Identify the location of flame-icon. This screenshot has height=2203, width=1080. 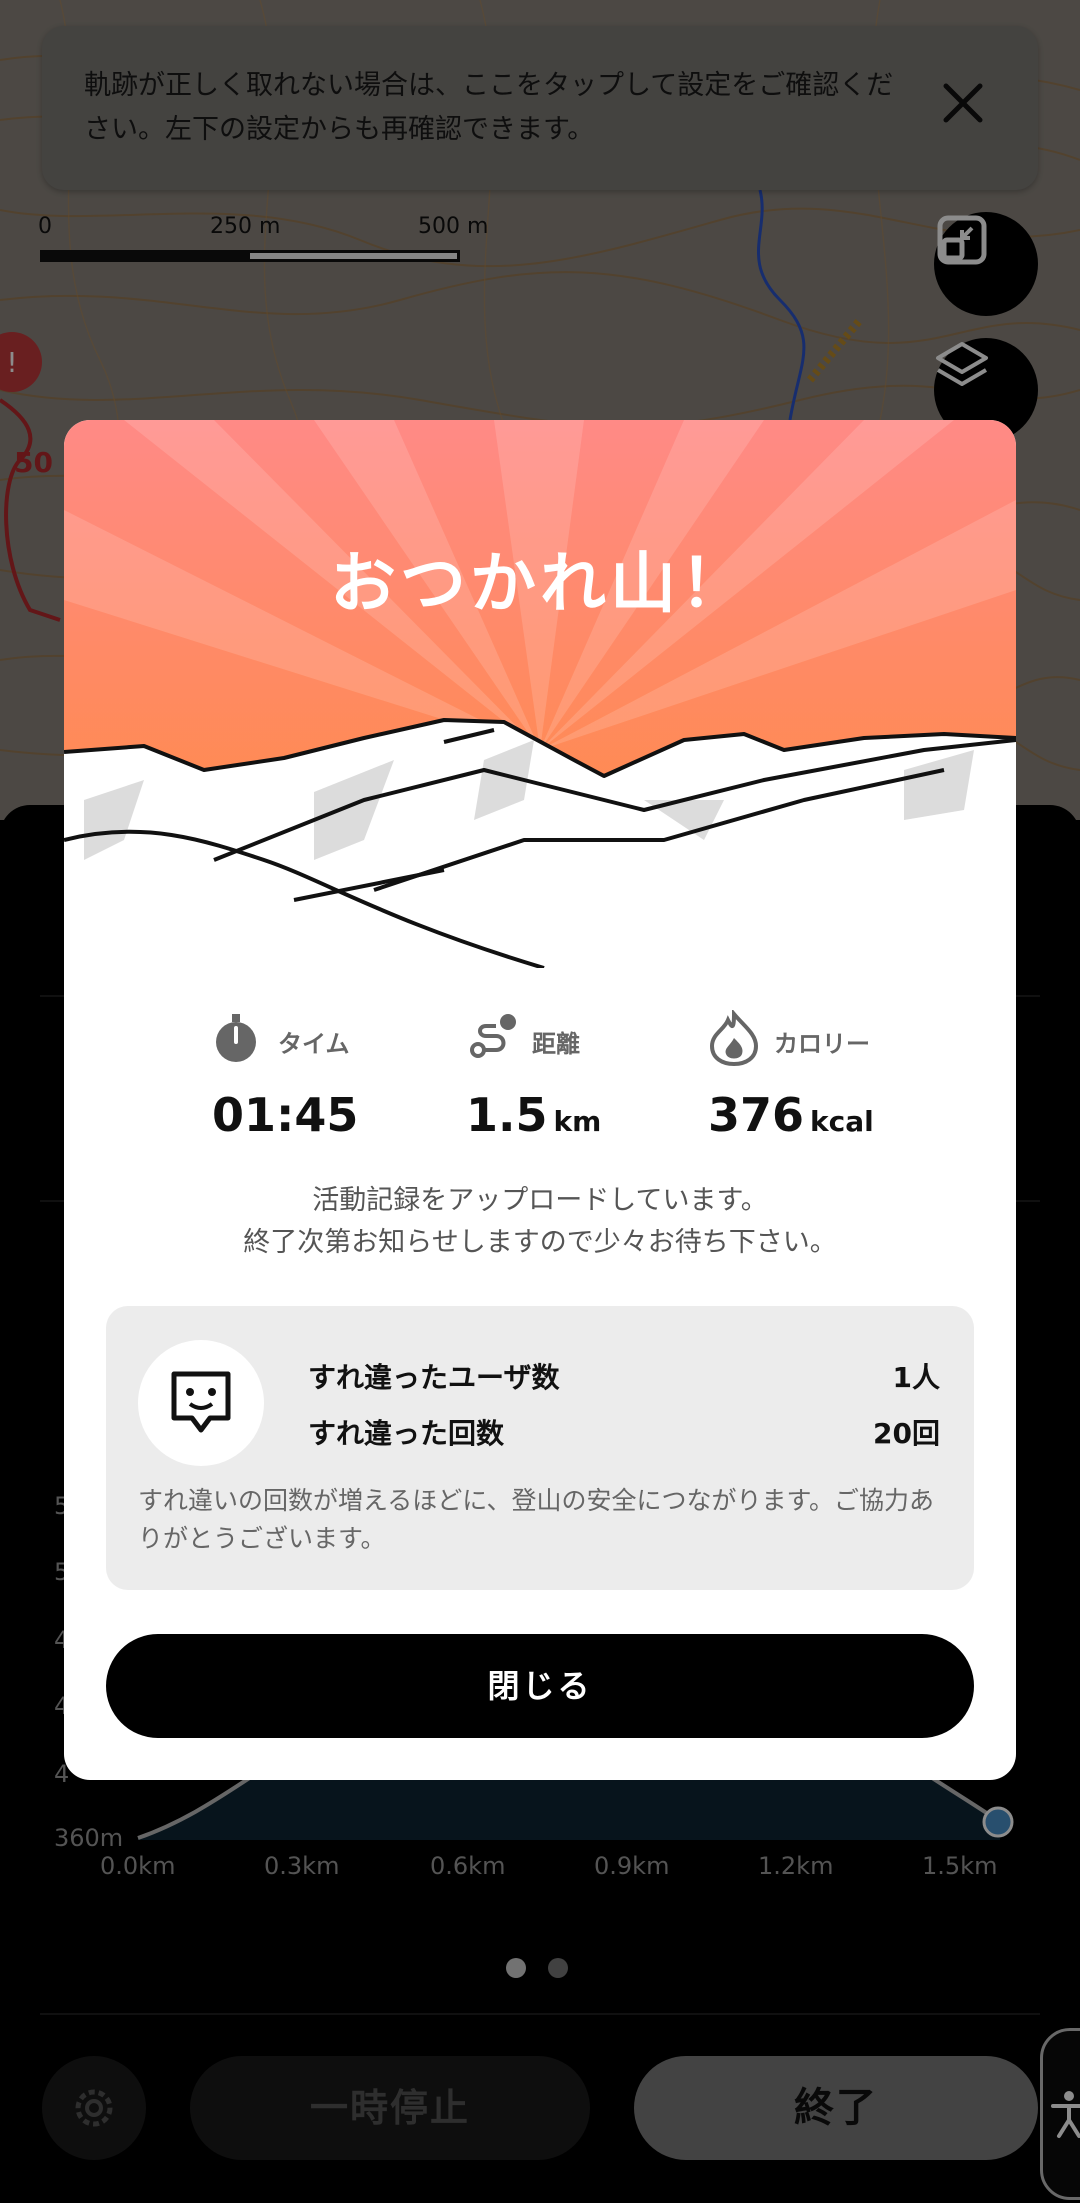
(734, 1038).